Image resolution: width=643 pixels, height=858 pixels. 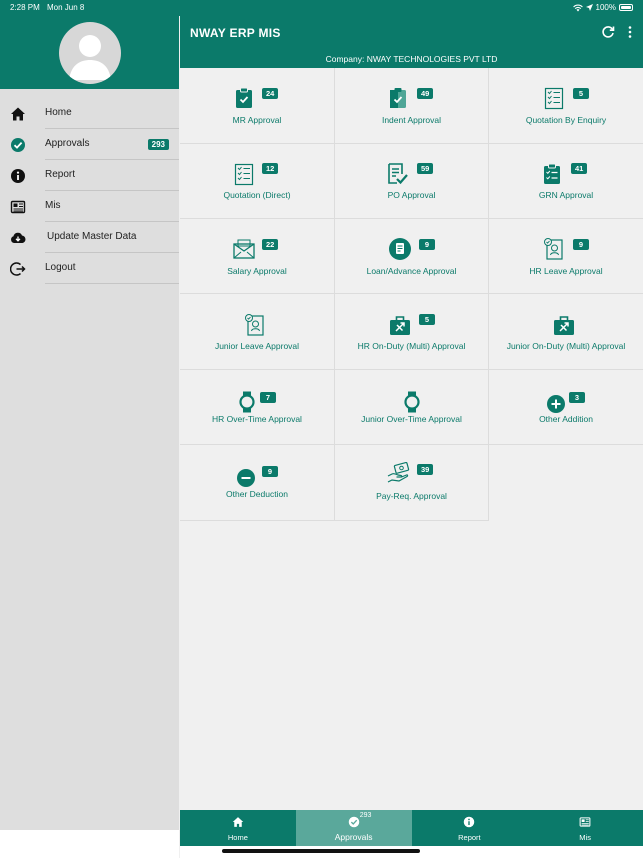 I want to click on tile-loan-advance-approval: 9 Loan/Advance Approval, so click(x=412, y=256).